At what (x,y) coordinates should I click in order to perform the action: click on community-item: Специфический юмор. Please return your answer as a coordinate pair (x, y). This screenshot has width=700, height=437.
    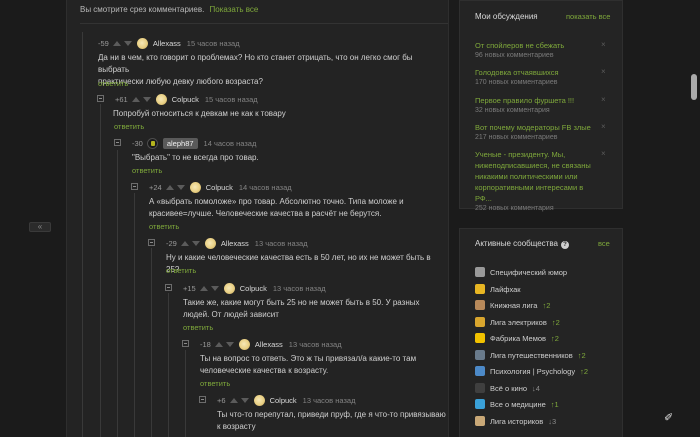
    Looking at the image, I should click on (523, 272).